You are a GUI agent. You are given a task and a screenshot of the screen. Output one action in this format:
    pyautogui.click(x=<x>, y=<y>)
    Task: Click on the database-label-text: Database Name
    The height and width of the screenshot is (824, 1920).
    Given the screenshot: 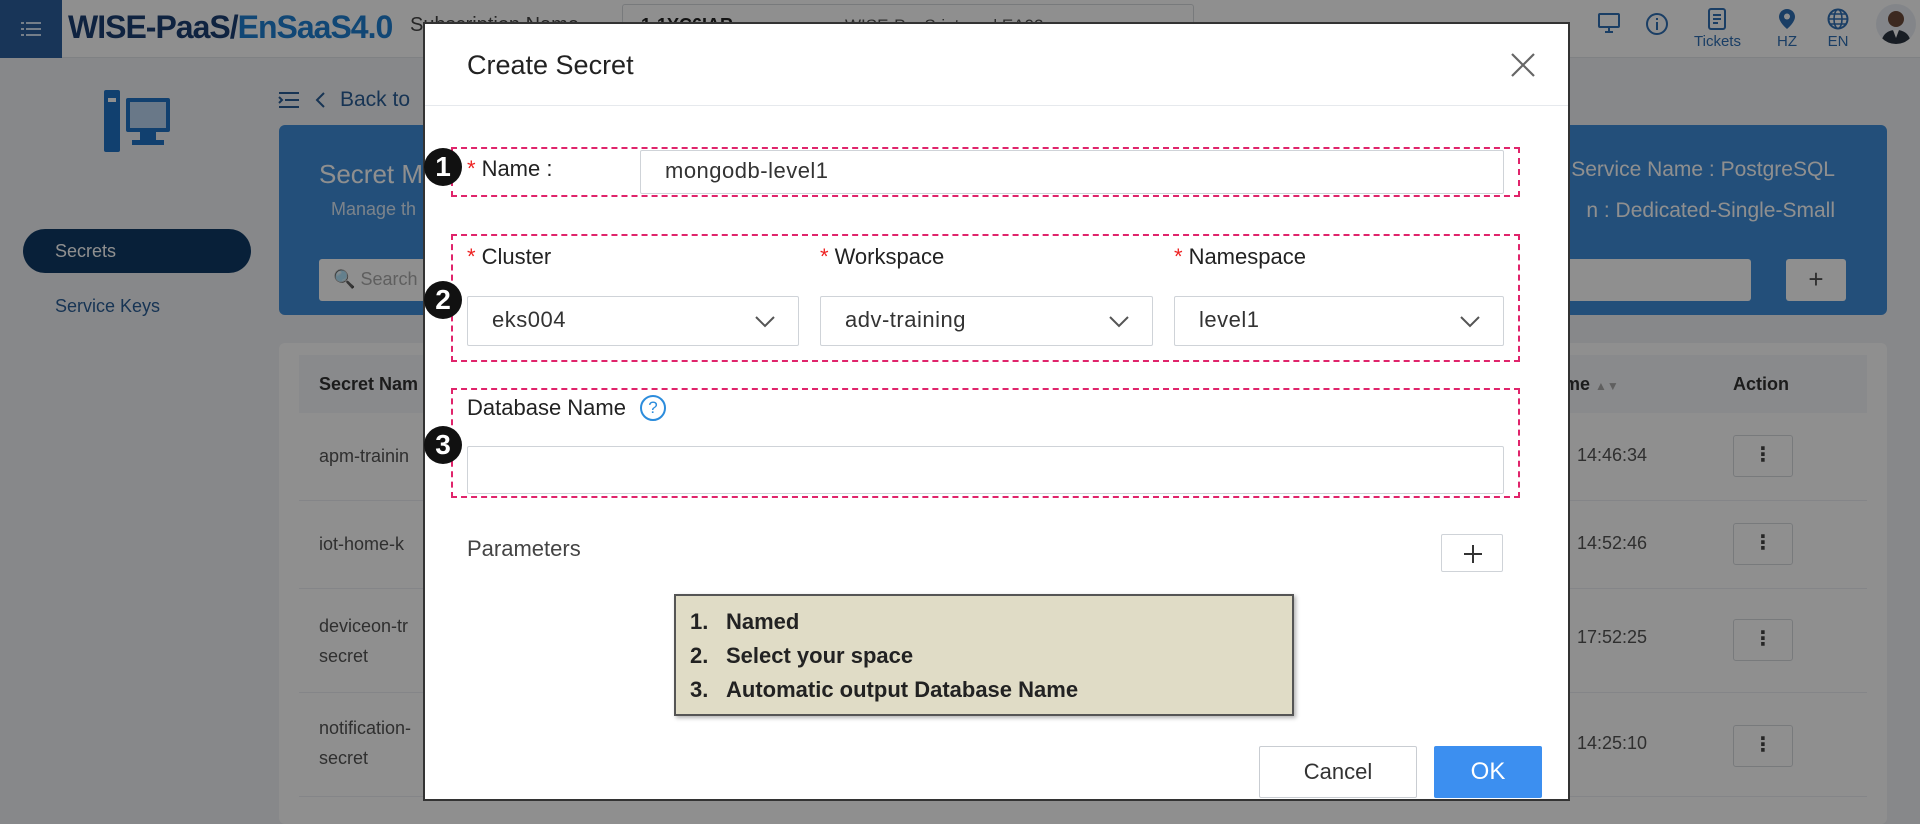 What is the action you would take?
    pyautogui.click(x=546, y=407)
    